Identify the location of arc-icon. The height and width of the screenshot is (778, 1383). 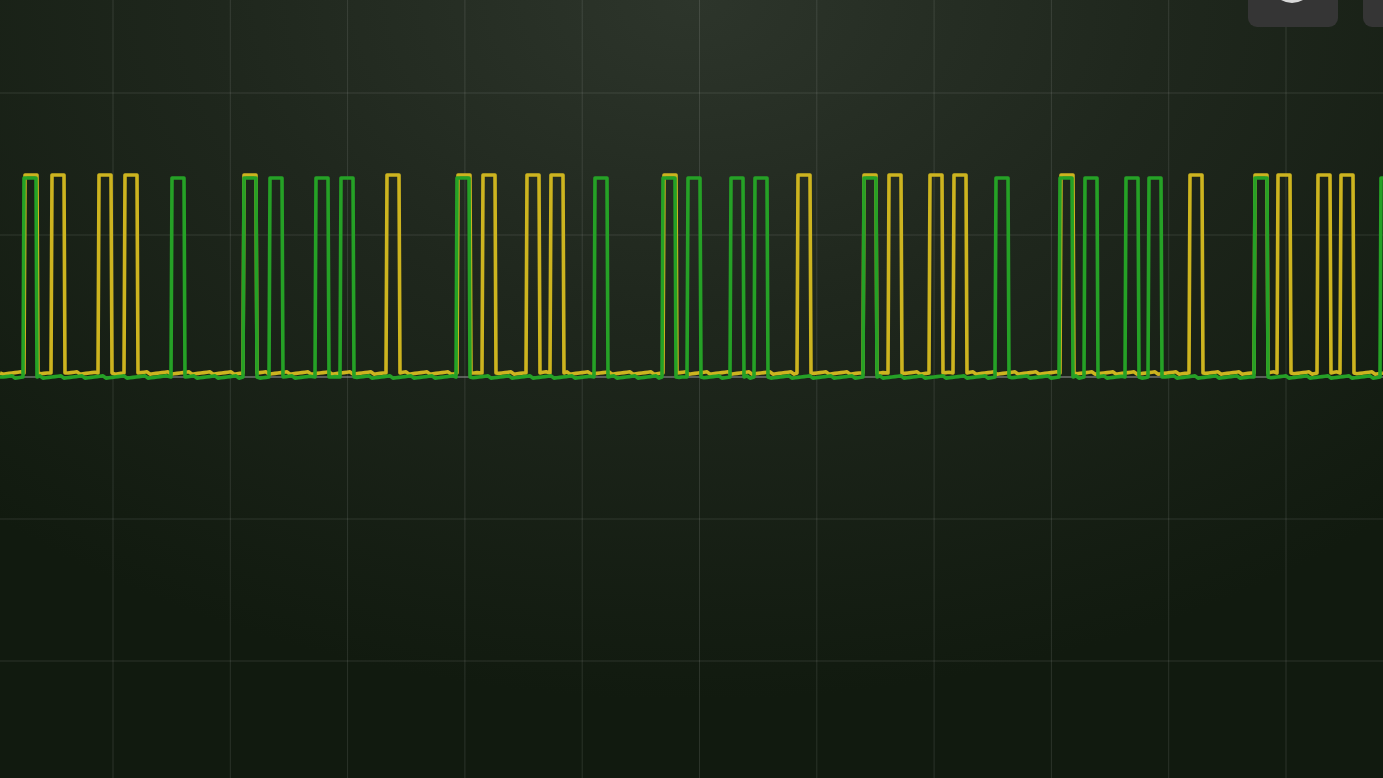
(1292, 2).